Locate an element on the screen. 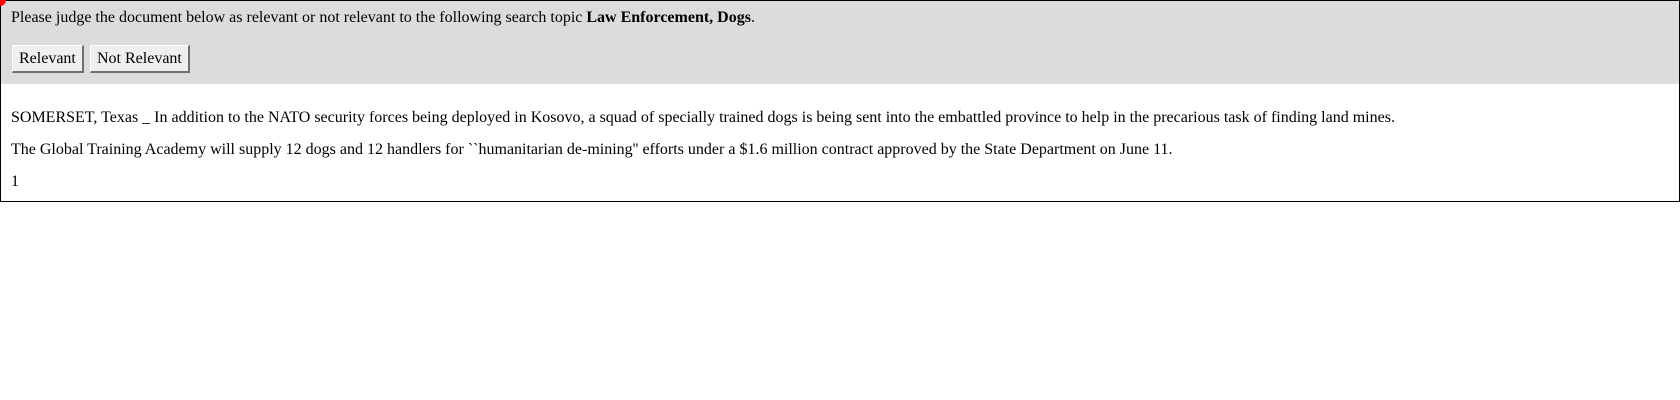 This screenshot has height=400, width=1680. document-page-number: 1 is located at coordinates (15, 181).